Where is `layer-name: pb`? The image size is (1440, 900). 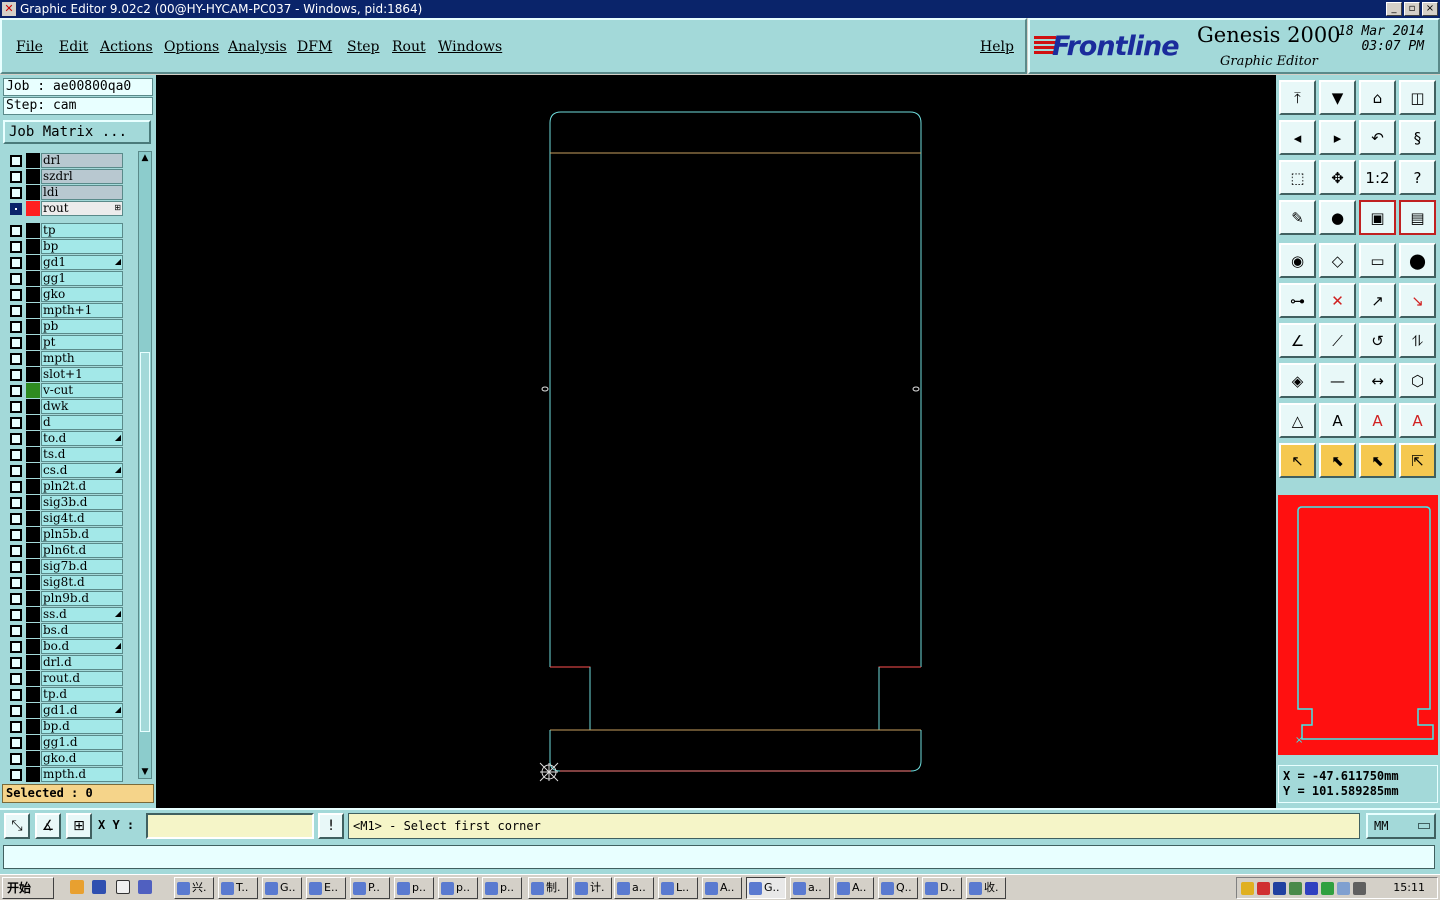 layer-name: pb is located at coordinates (82, 326).